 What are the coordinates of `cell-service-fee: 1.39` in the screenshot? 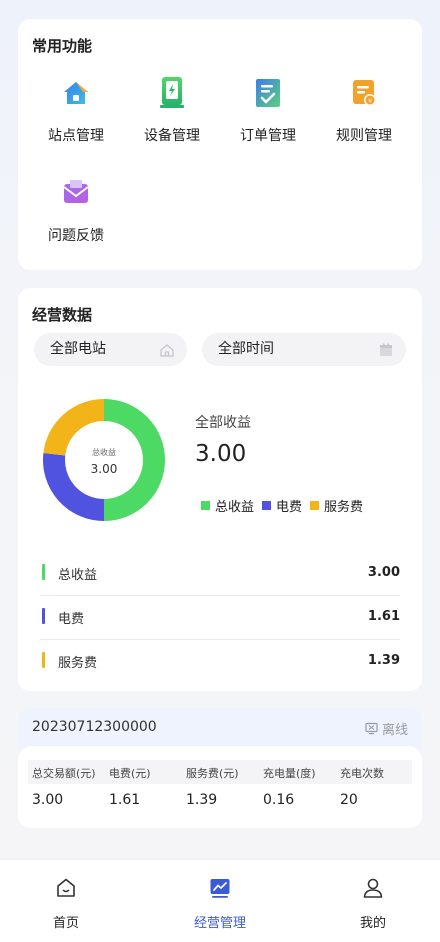 It's located at (202, 800).